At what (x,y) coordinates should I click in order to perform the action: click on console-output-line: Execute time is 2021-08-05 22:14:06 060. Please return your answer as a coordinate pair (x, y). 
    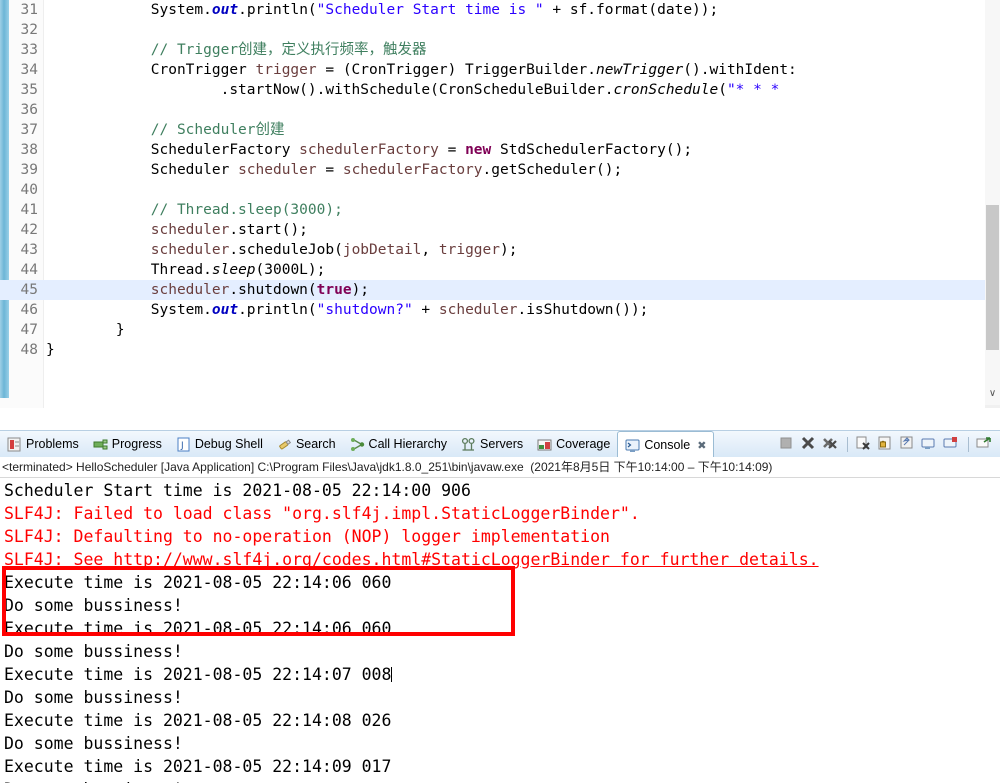
    Looking at the image, I should click on (500, 628).